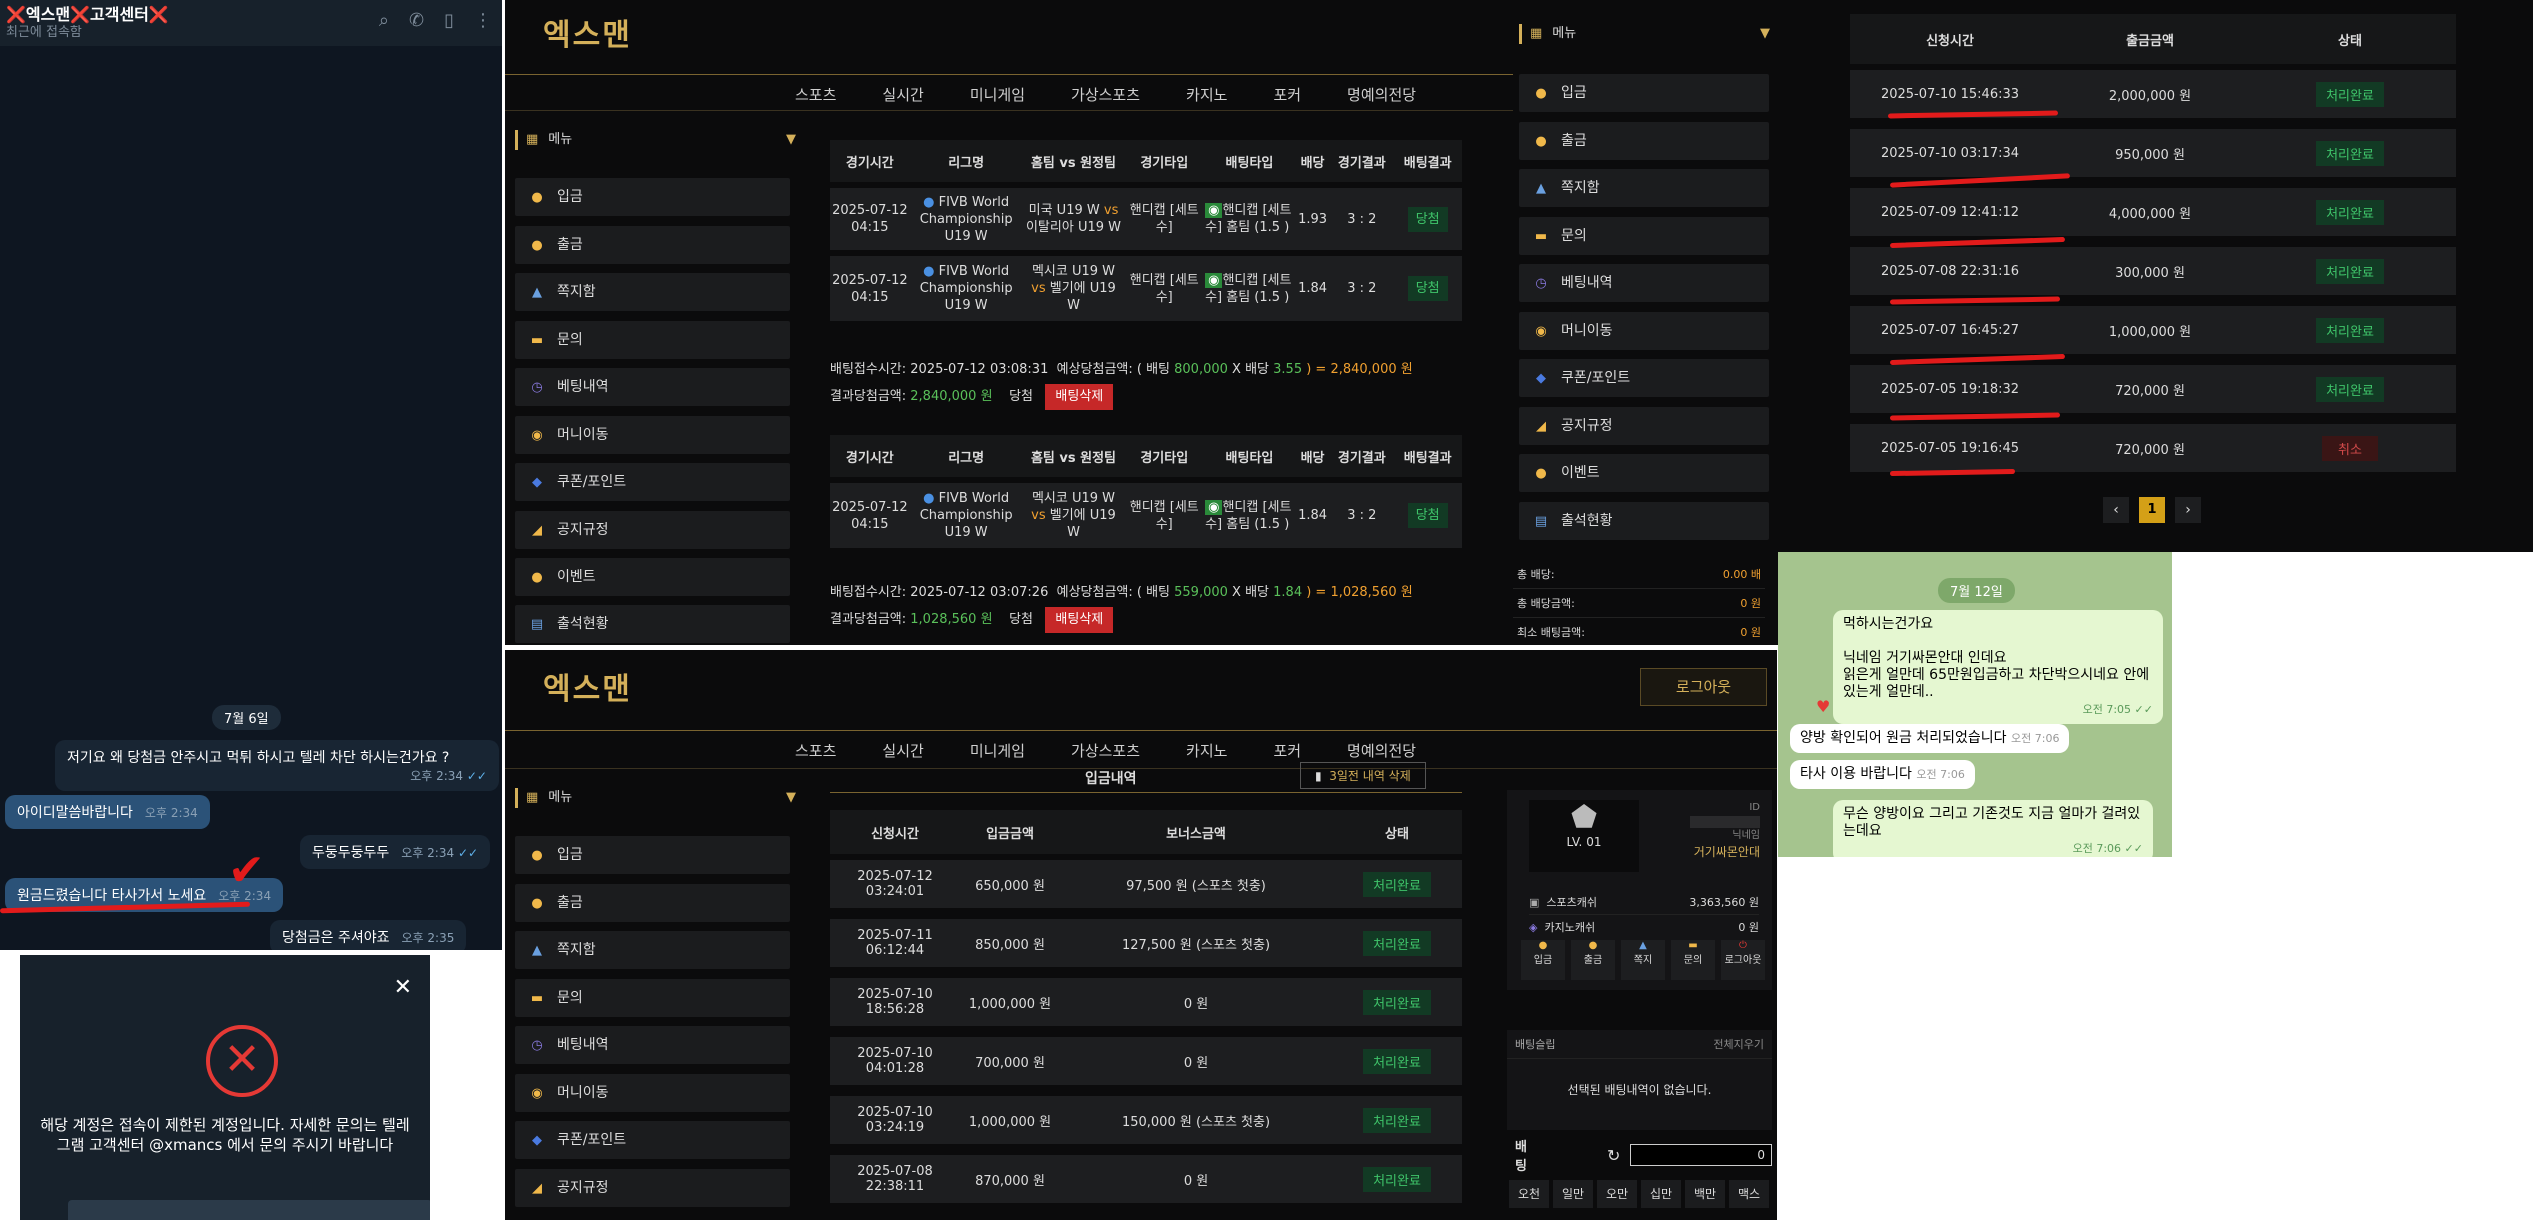  I want to click on amount-button-5000: 오천, so click(1529, 1194).